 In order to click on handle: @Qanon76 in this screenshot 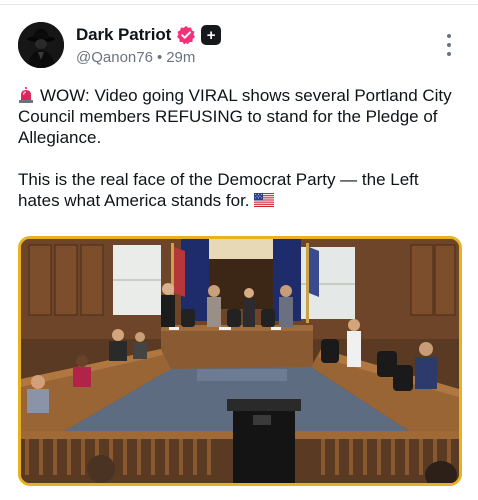, I will do `click(114, 57)`.